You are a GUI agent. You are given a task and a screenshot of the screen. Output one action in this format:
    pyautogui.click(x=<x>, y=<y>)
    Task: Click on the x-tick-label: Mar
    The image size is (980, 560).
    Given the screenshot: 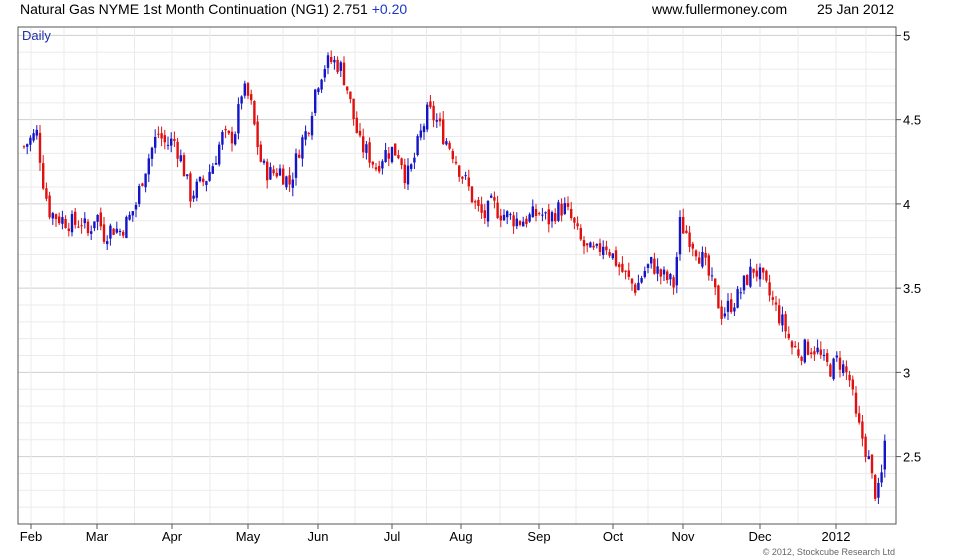 What is the action you would take?
    pyautogui.click(x=97, y=536)
    